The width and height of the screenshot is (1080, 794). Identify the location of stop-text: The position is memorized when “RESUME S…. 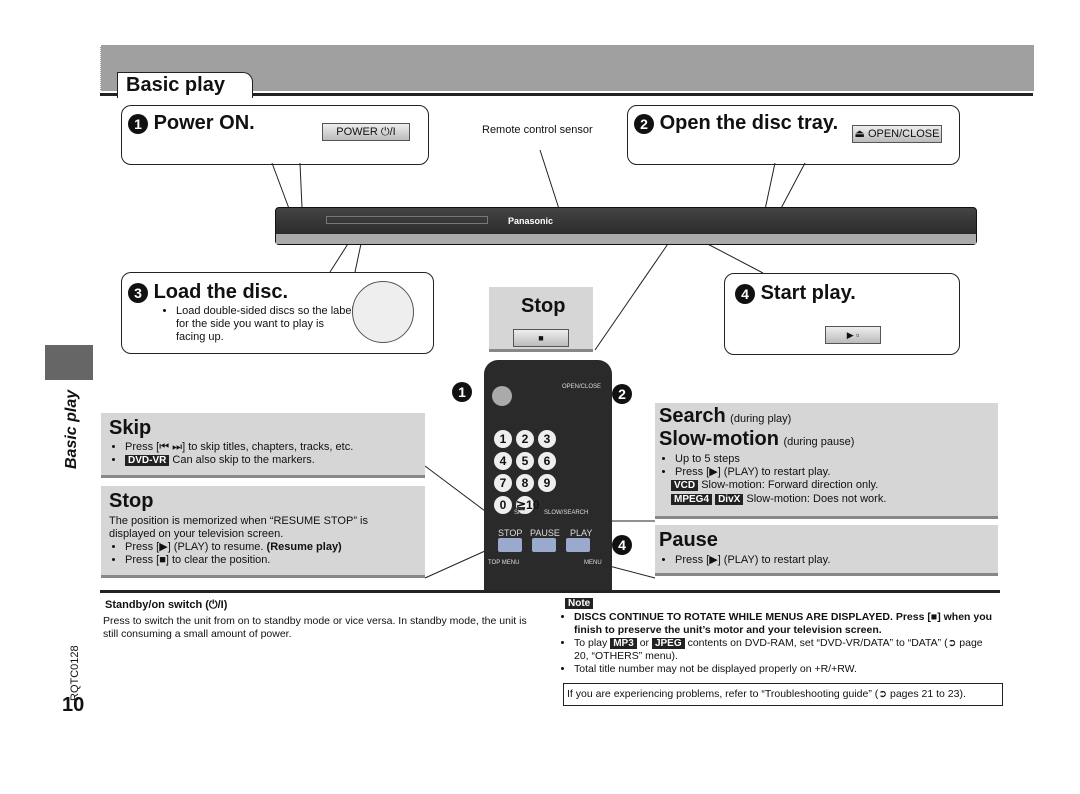
(238, 527).